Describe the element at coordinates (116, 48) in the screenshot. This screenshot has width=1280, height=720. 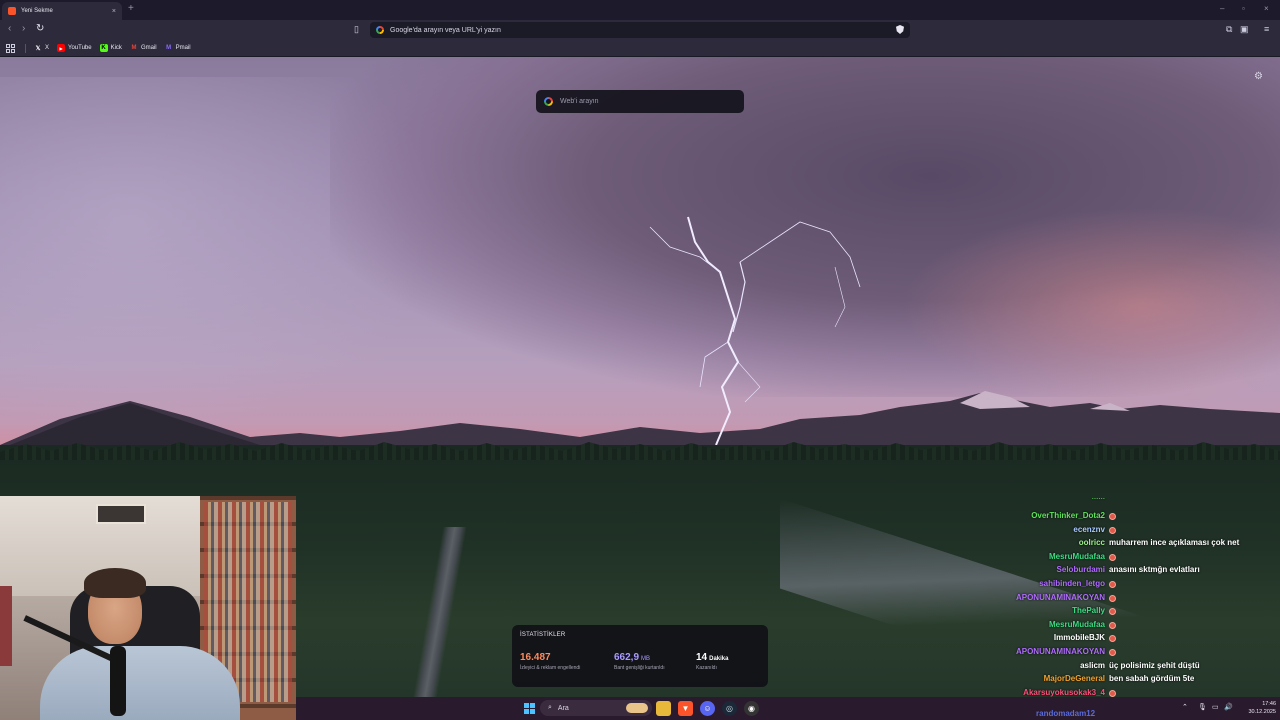
I see `bookmark-label: Kick` at that location.